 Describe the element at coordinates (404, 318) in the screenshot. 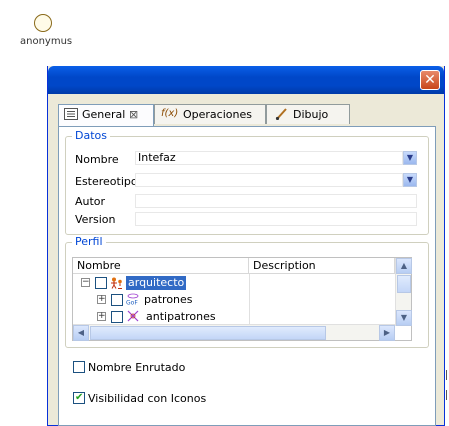

I see `scroll-down-icon: ▼` at that location.